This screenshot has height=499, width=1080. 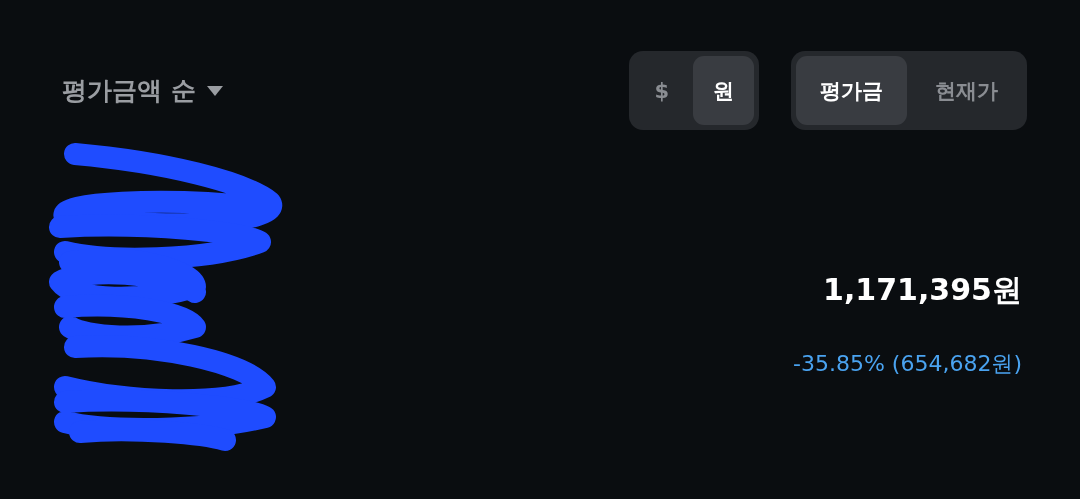 What do you see at coordinates (907, 364) in the screenshot?
I see `change-text: -35.85% (654,682원)` at bounding box center [907, 364].